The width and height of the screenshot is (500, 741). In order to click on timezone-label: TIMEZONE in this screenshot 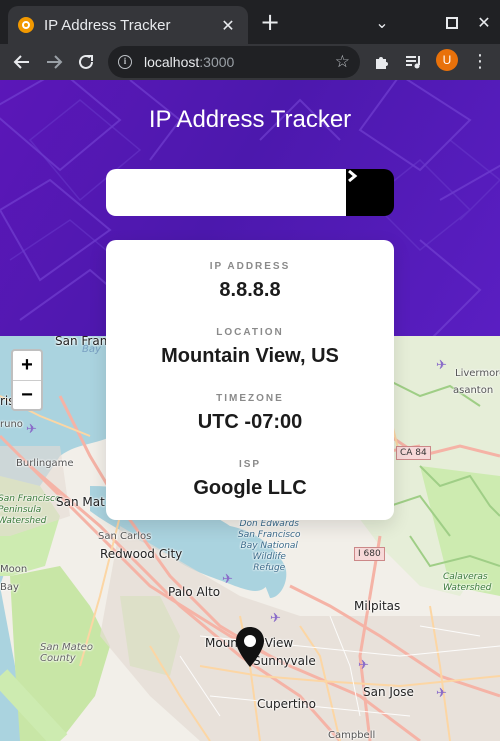, I will do `click(250, 398)`.